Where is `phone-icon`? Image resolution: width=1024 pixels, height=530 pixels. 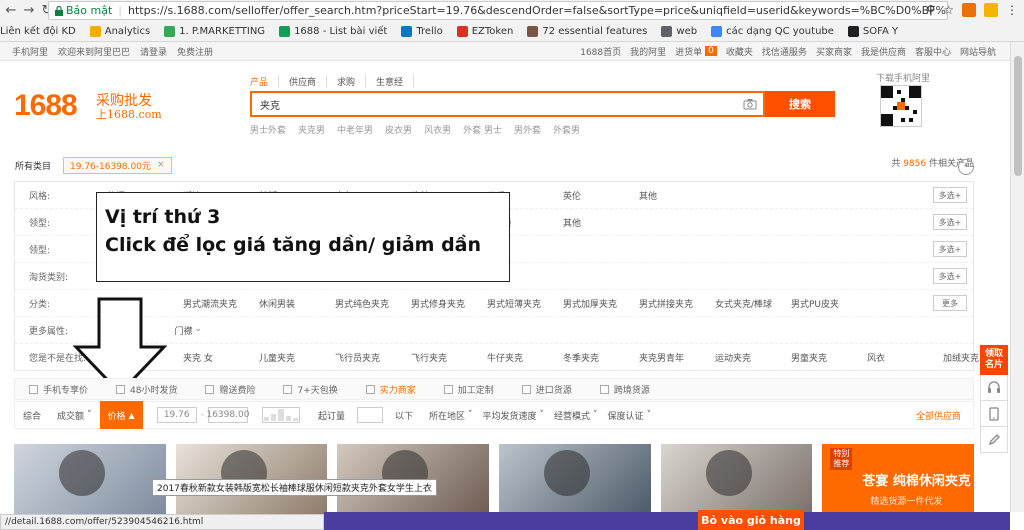 phone-icon is located at coordinates (994, 414).